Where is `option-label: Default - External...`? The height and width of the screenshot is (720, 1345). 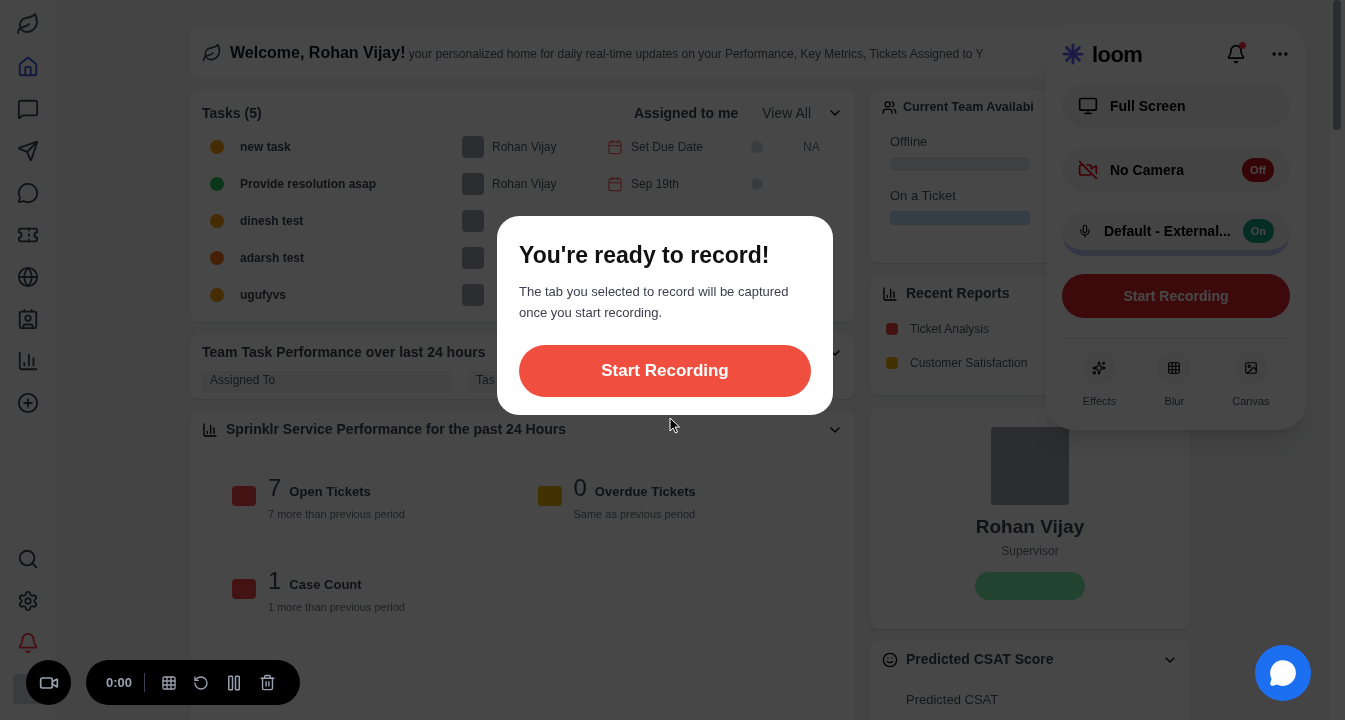 option-label: Default - External... is located at coordinates (1167, 231).